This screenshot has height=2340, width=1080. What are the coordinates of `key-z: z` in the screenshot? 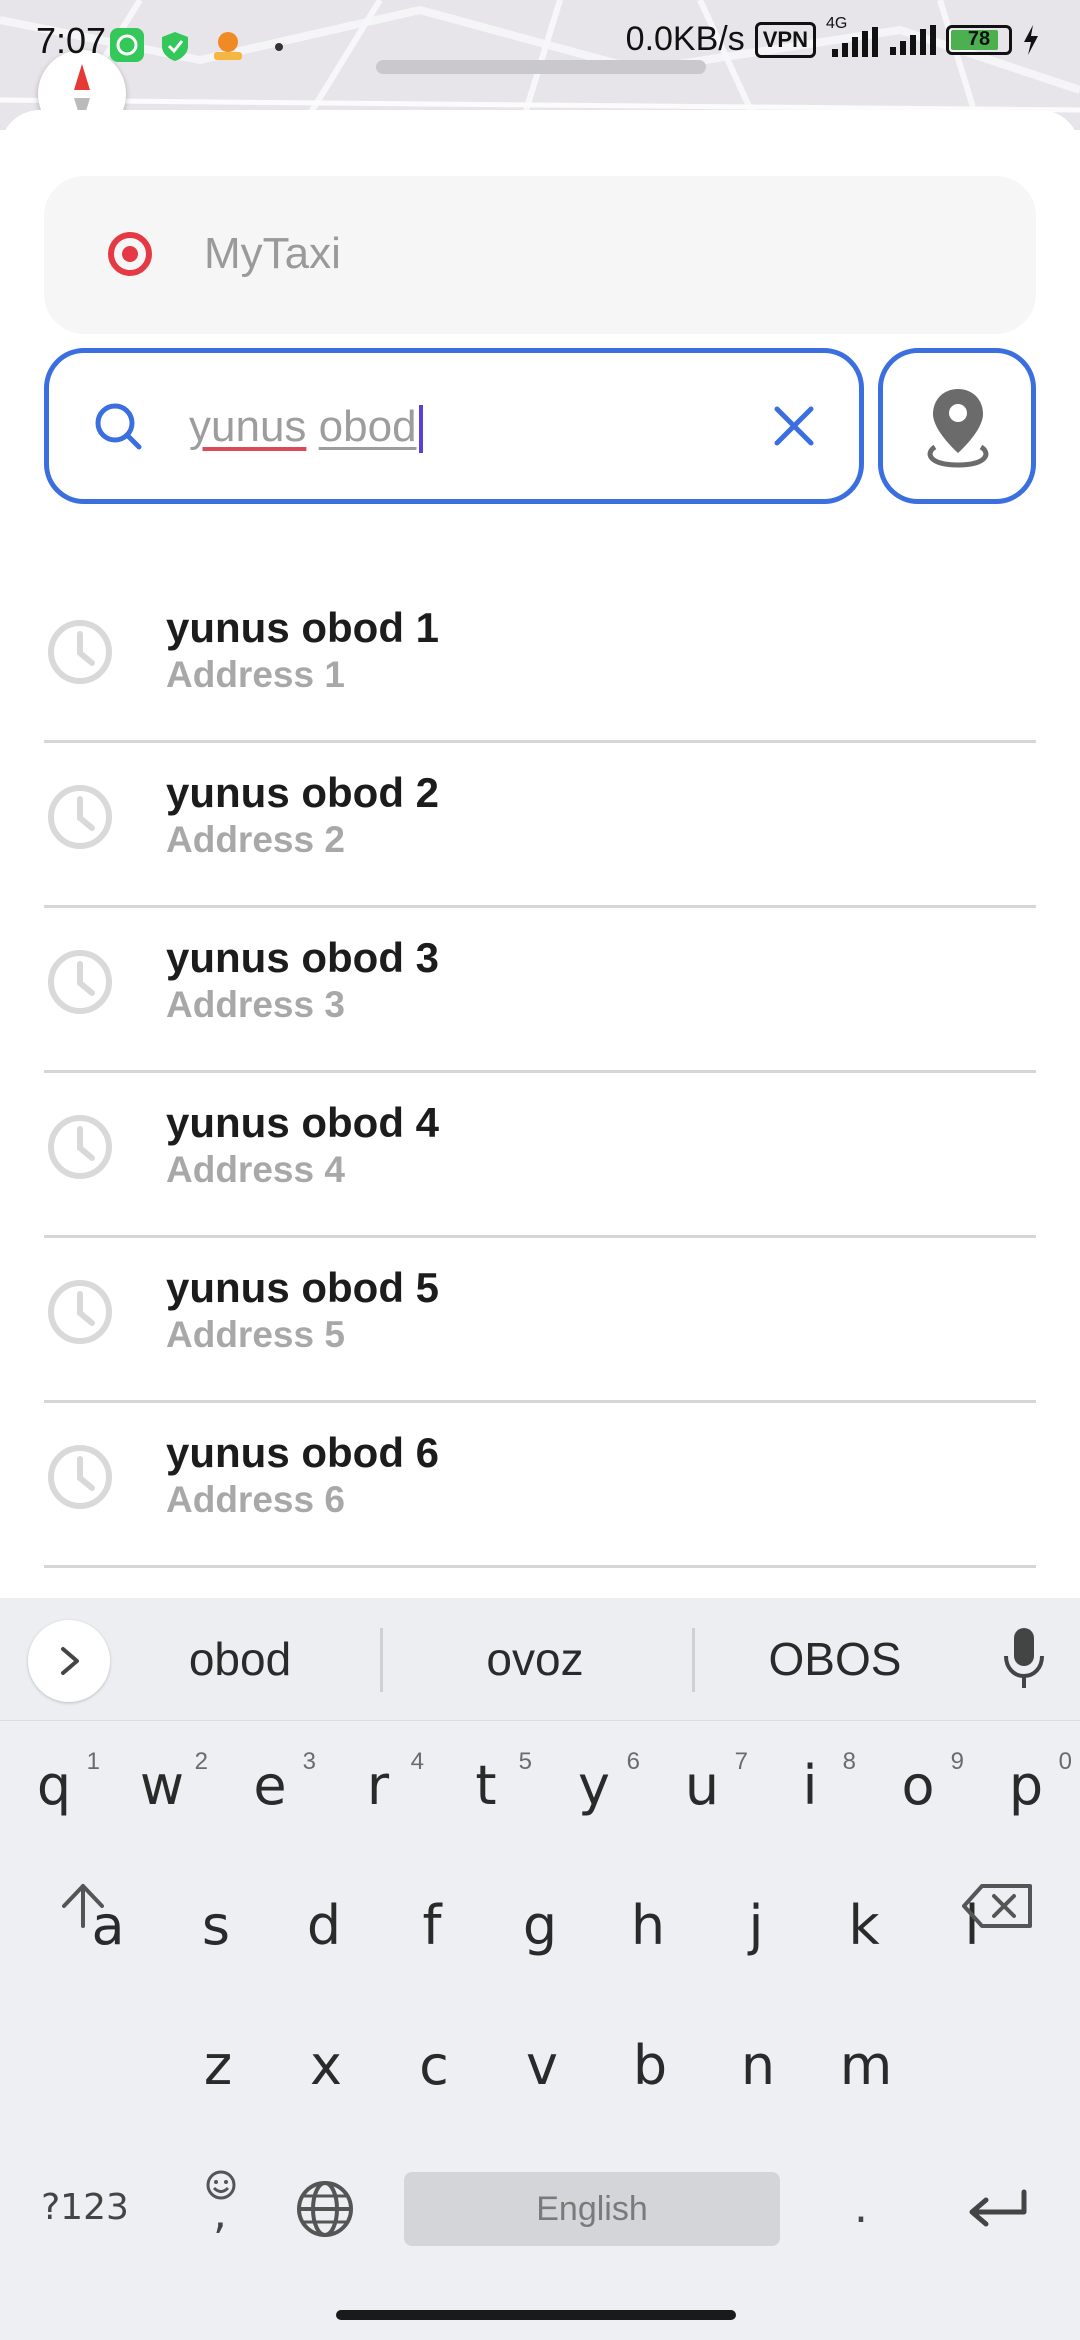 It's located at (218, 2066).